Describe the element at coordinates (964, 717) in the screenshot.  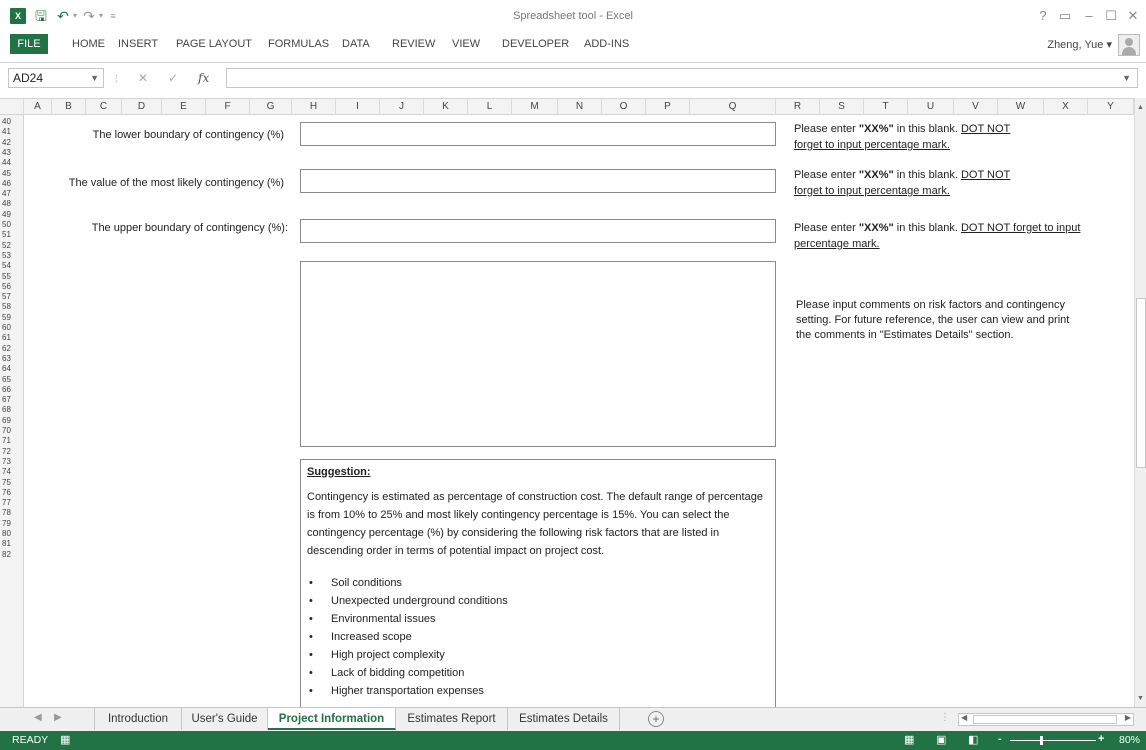
I see `scroll-left-icon: ◀` at that location.